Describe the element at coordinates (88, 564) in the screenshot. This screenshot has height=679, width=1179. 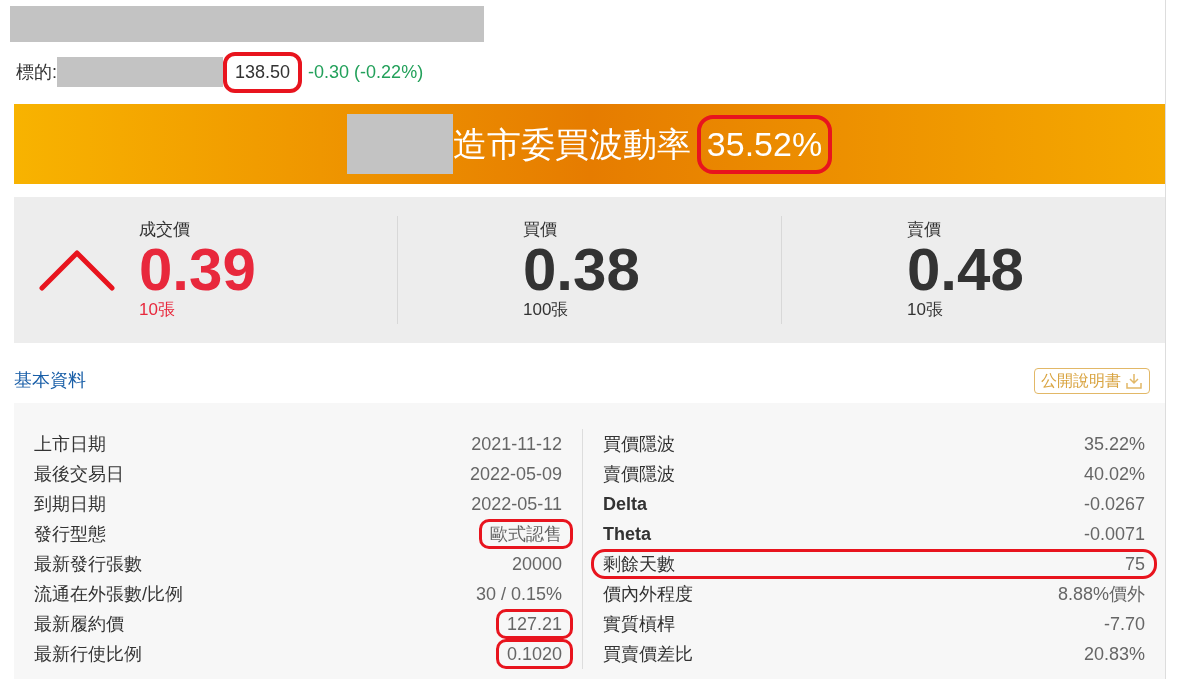
I see `detail-label: 最新發行張數` at that location.